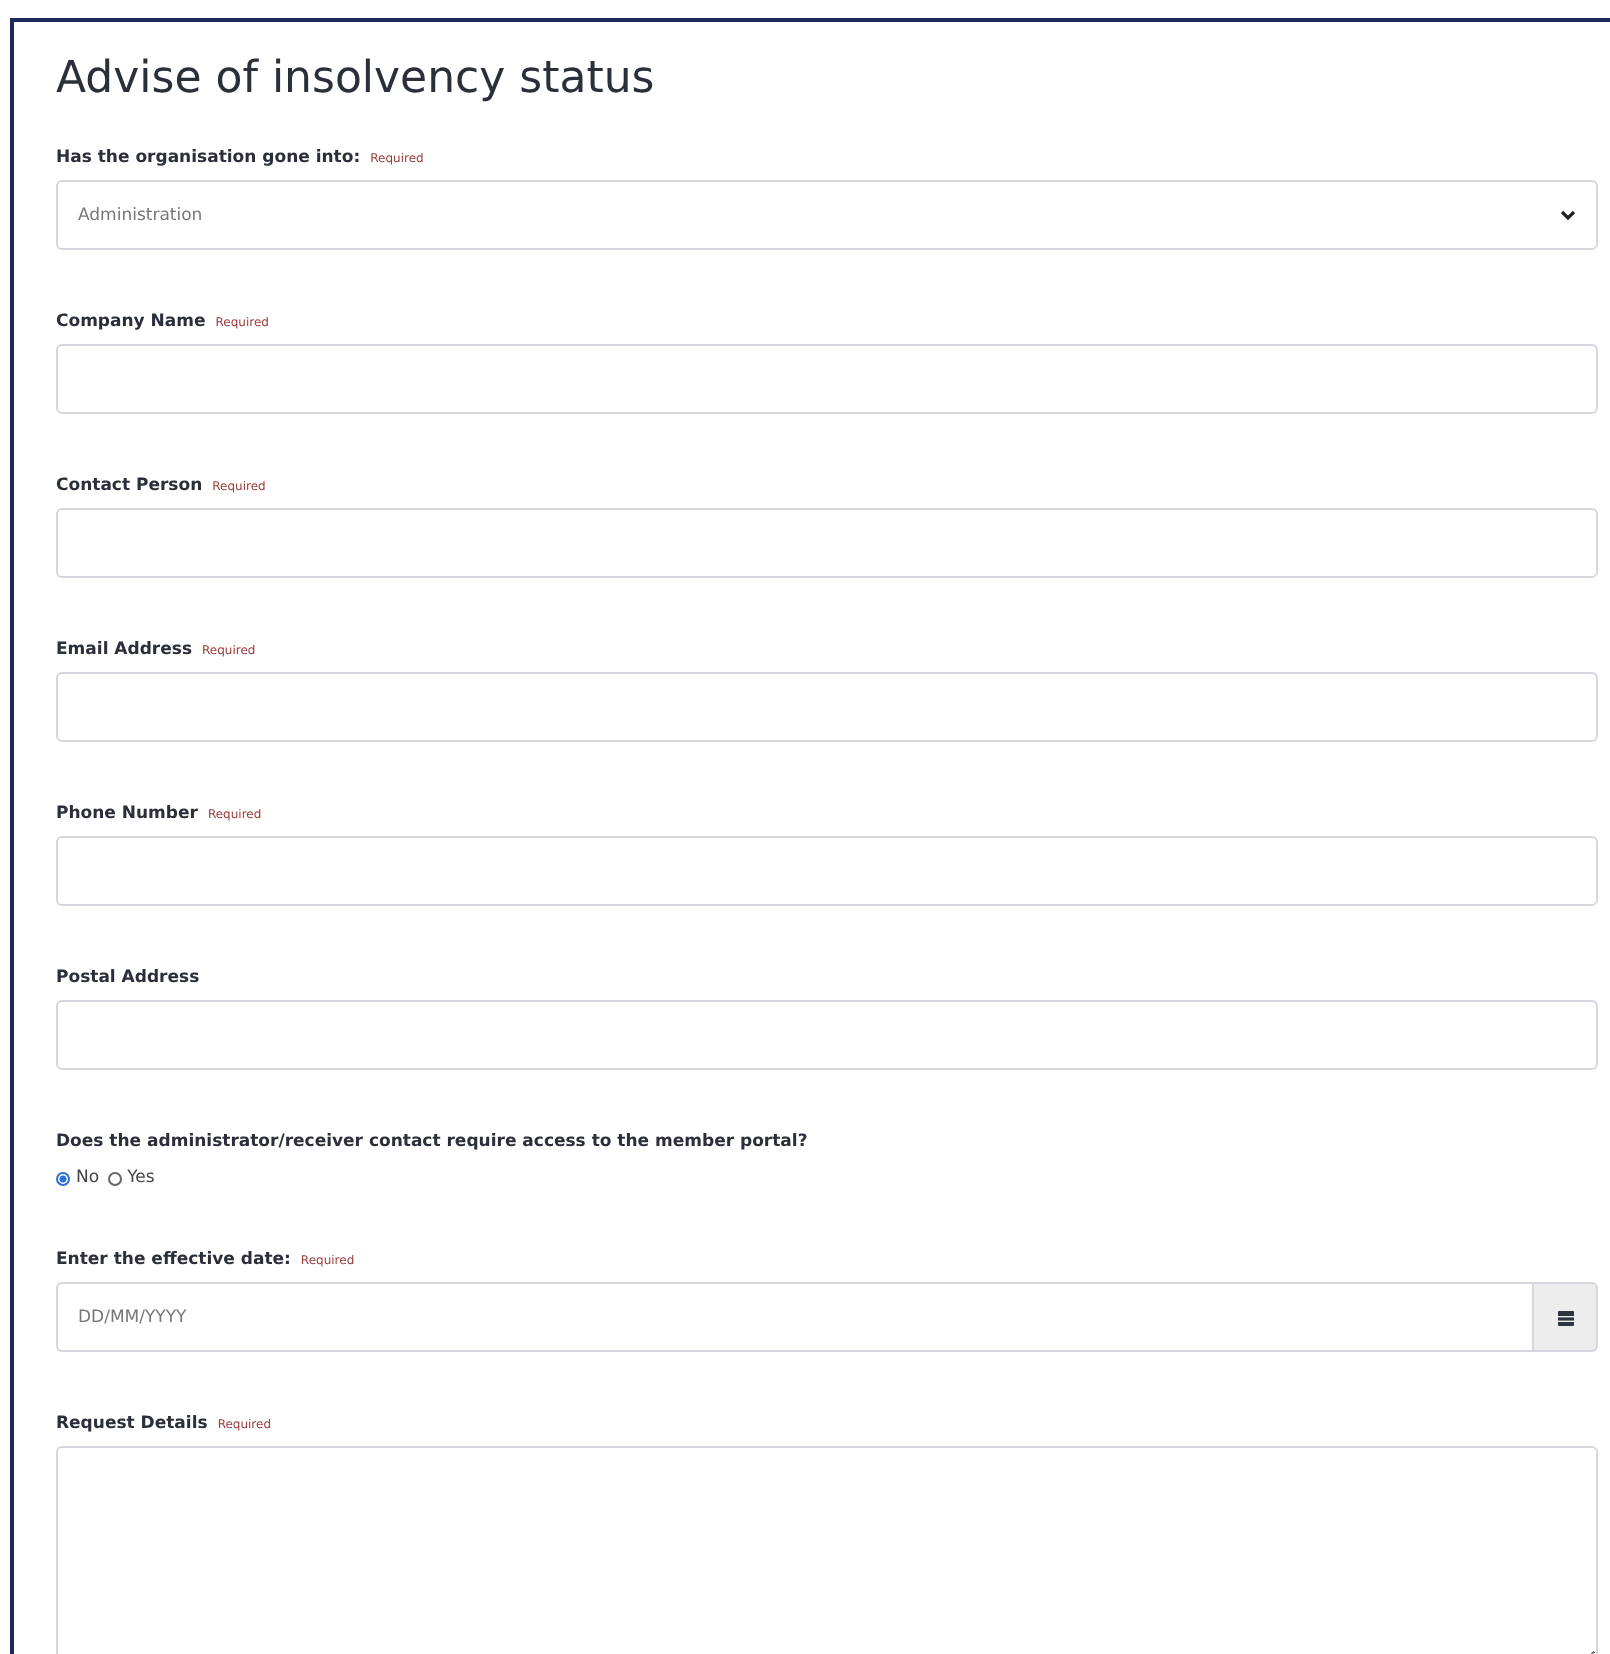 Image resolution: width=1610 pixels, height=1654 pixels. I want to click on dropdown-field: Administration, so click(827, 215).